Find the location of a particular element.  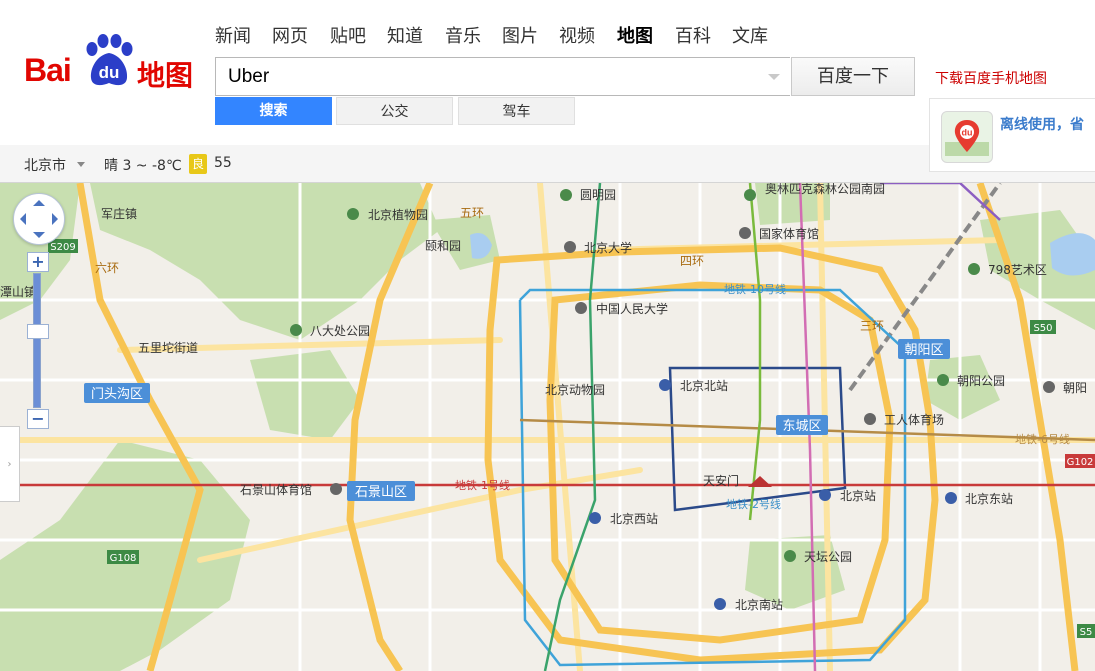

baidu-map-logo: Bai du 地图 is located at coordinates (111, 64).